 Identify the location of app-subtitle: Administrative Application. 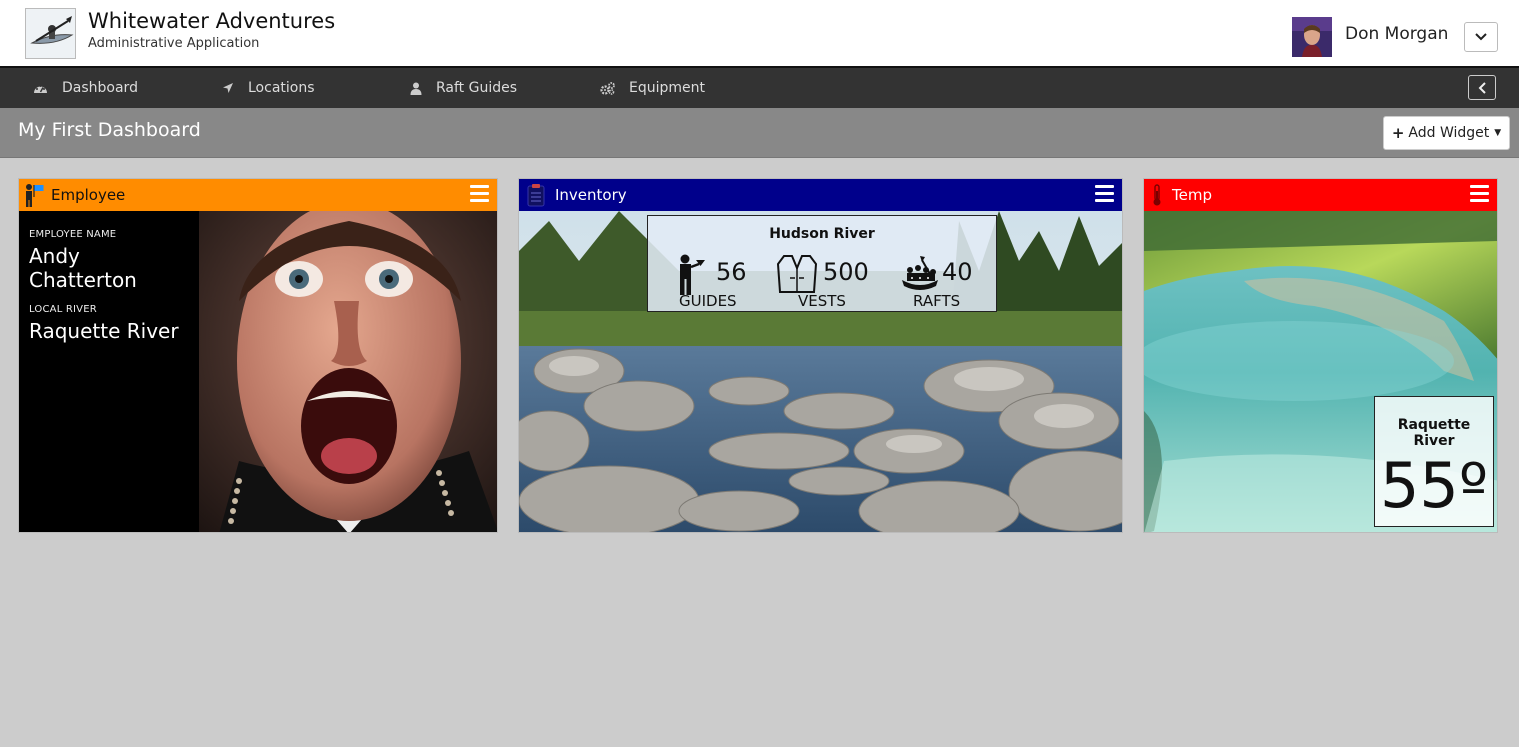
(174, 43).